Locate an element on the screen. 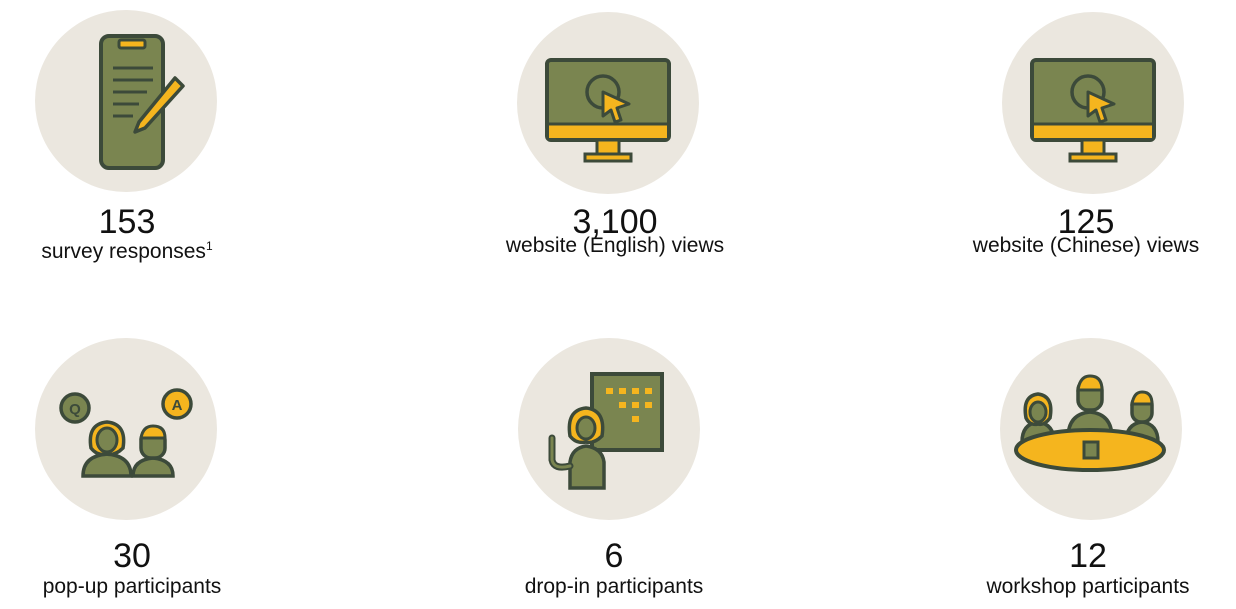 The image size is (1236, 609). stat-value: 6 is located at coordinates (614, 556).